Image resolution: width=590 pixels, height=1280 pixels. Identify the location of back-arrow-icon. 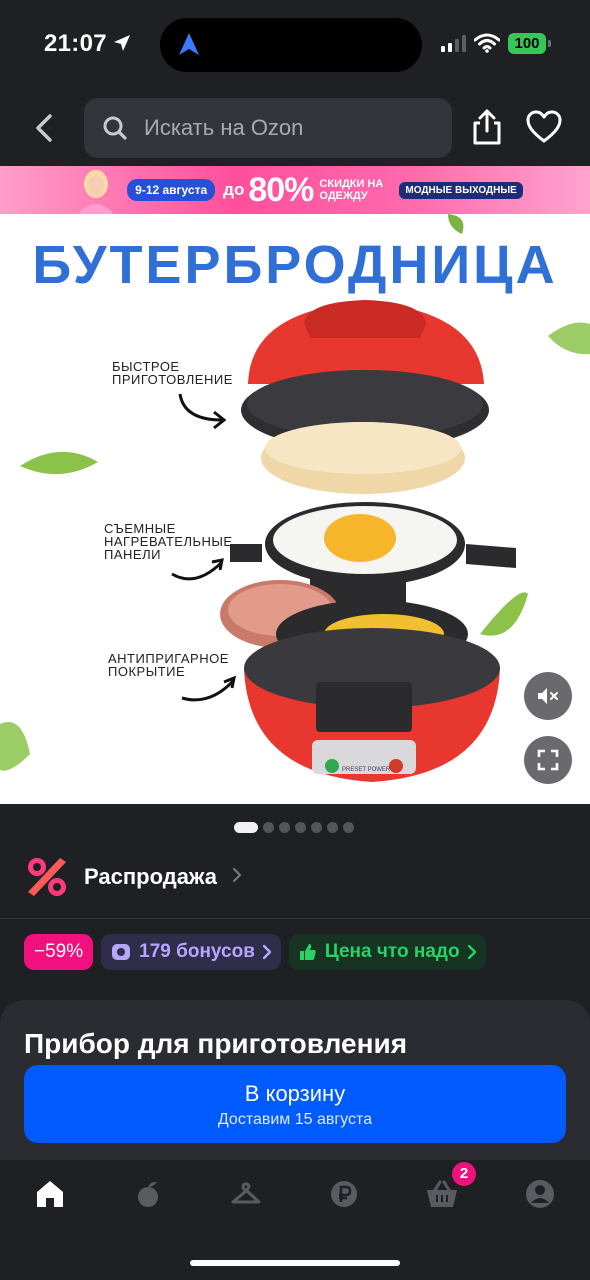
(44, 128).